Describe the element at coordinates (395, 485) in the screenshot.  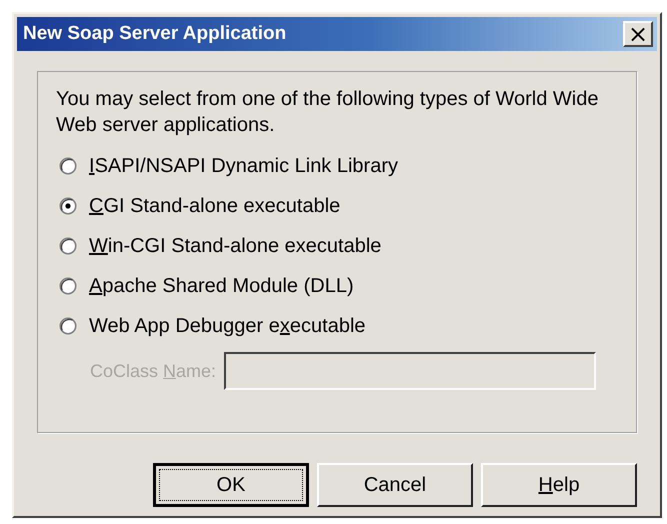
I see `dialog-button: Cancel` at that location.